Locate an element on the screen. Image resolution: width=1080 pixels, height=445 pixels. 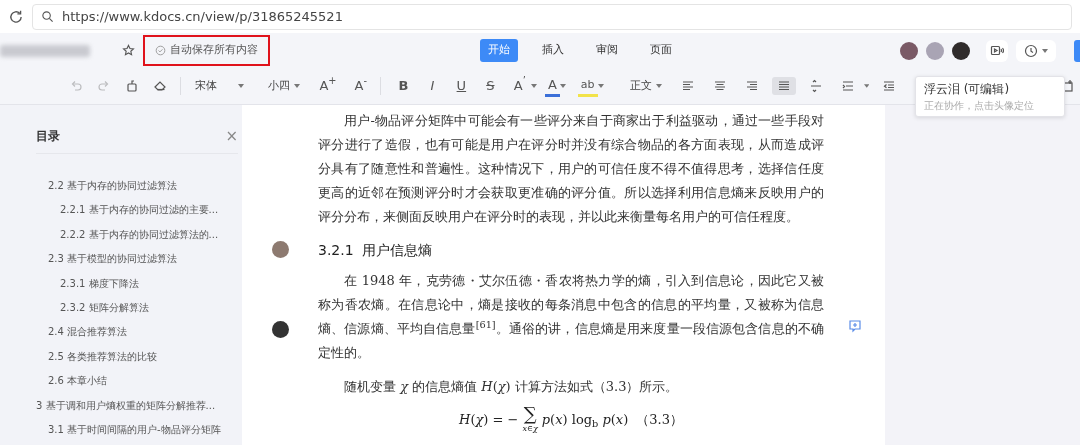
style-select: 正文 is located at coordinates (645, 86).